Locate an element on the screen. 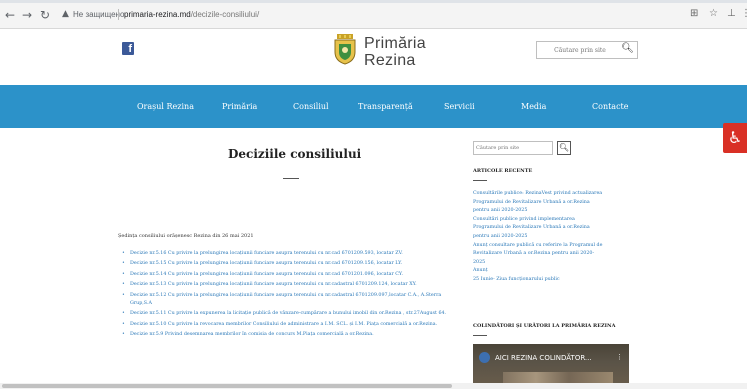 The width and height of the screenshot is (747, 389). address-bar: primaria-rezina.md/decizile-consiliului/ is located at coordinates (191, 14).